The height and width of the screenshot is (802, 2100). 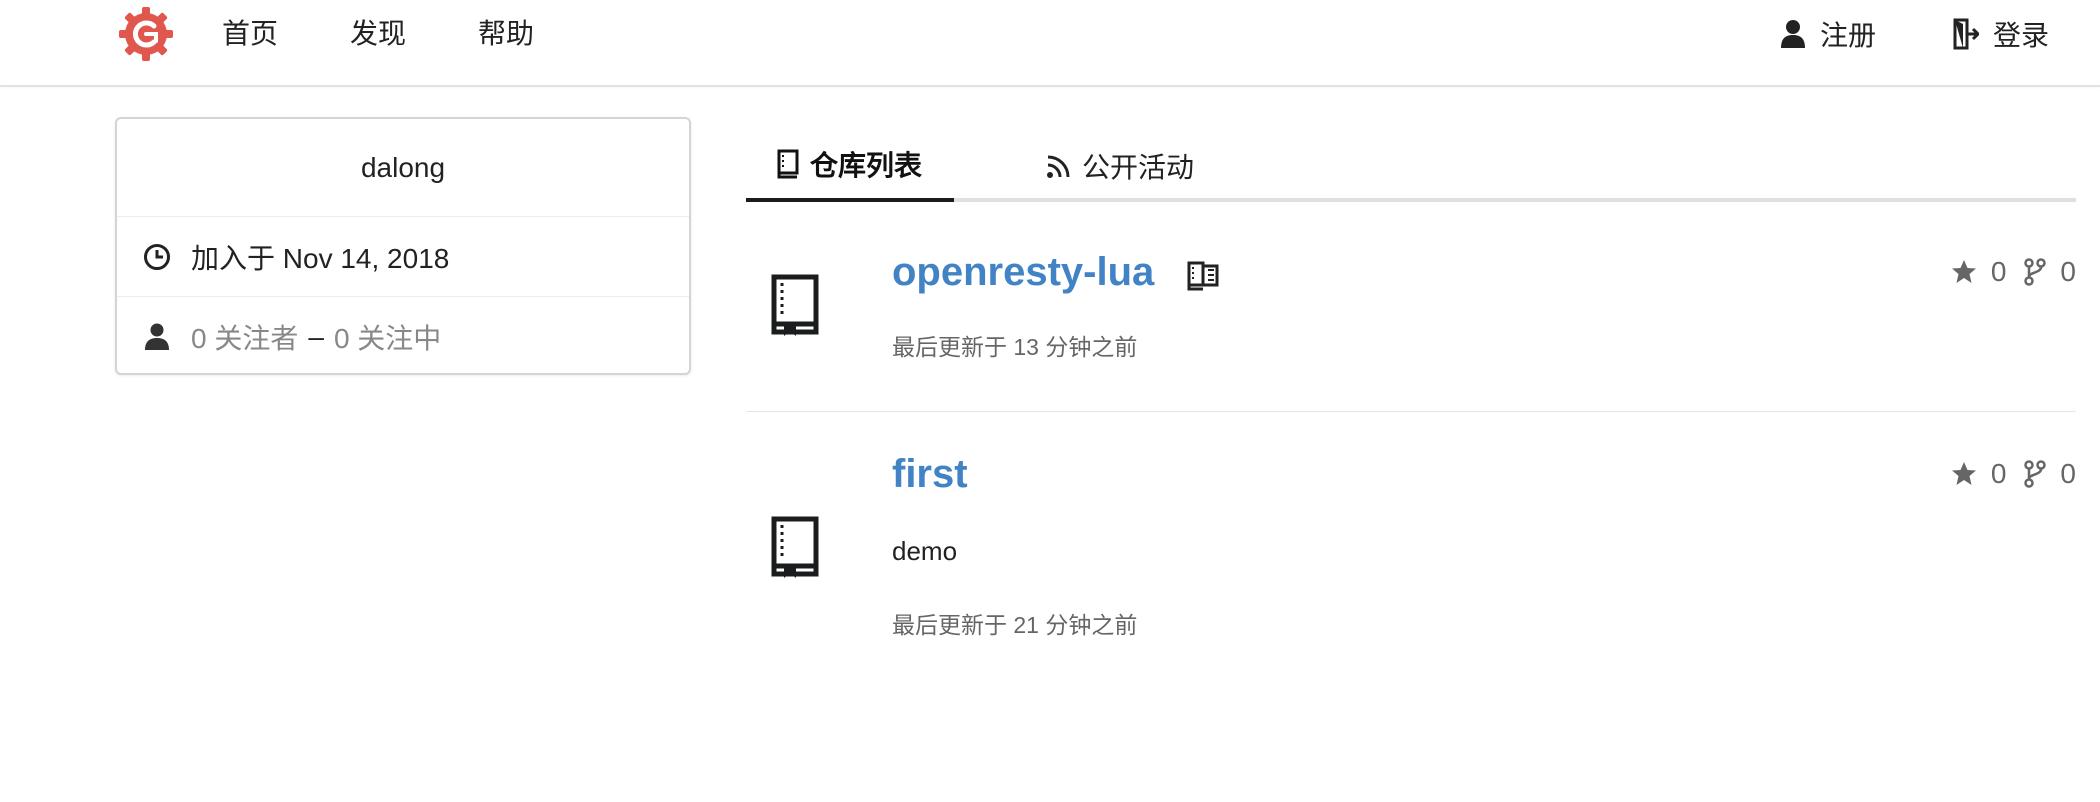 What do you see at coordinates (506, 34) in the screenshot?
I see `nav-help: 帮助` at bounding box center [506, 34].